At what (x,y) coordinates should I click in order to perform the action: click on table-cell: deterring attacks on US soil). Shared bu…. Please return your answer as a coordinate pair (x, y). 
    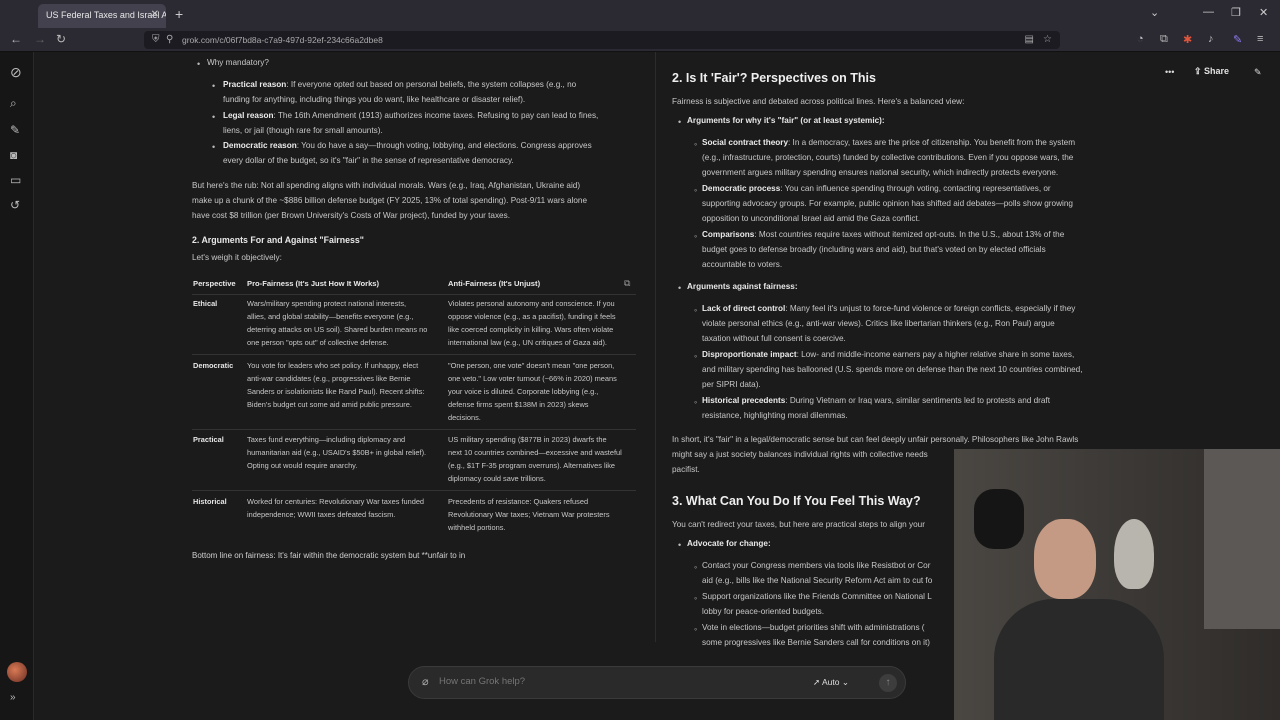
    Looking at the image, I should click on (337, 329).